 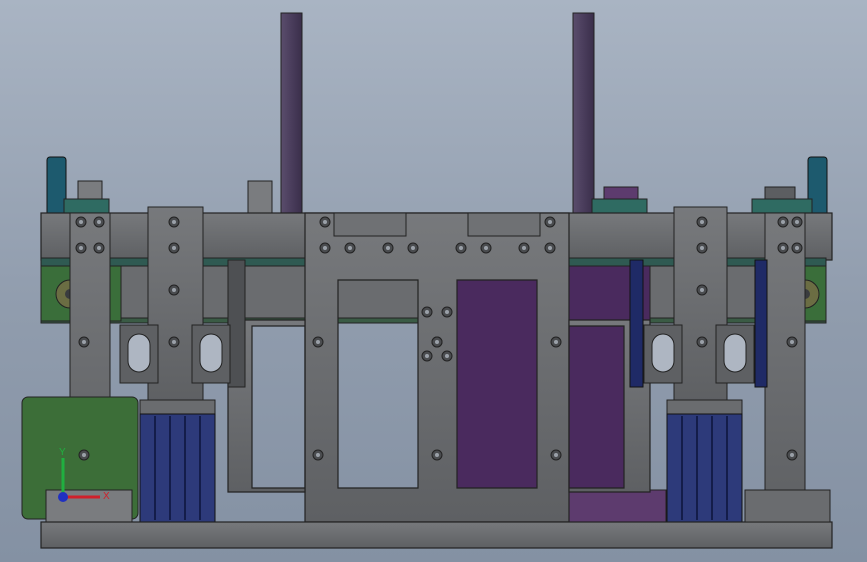 What do you see at coordinates (177, 407) in the screenshot?
I see `left-cylinder-cap` at bounding box center [177, 407].